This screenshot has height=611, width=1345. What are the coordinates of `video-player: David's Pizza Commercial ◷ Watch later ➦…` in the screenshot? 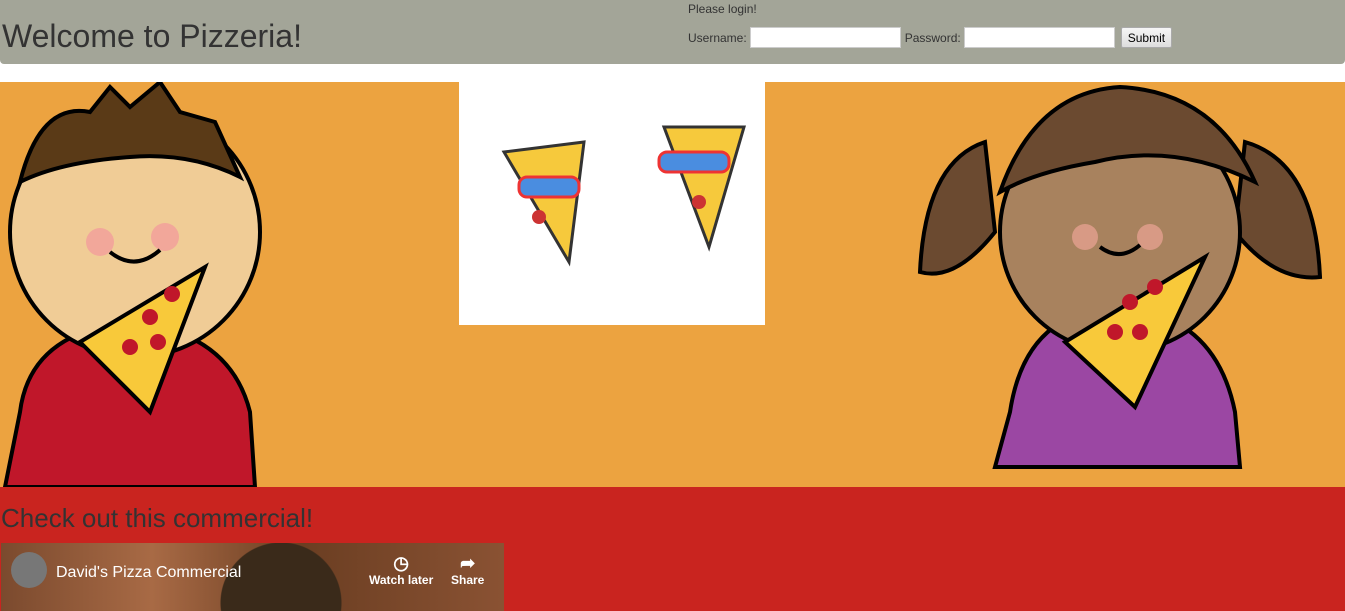 It's located at (252, 577).